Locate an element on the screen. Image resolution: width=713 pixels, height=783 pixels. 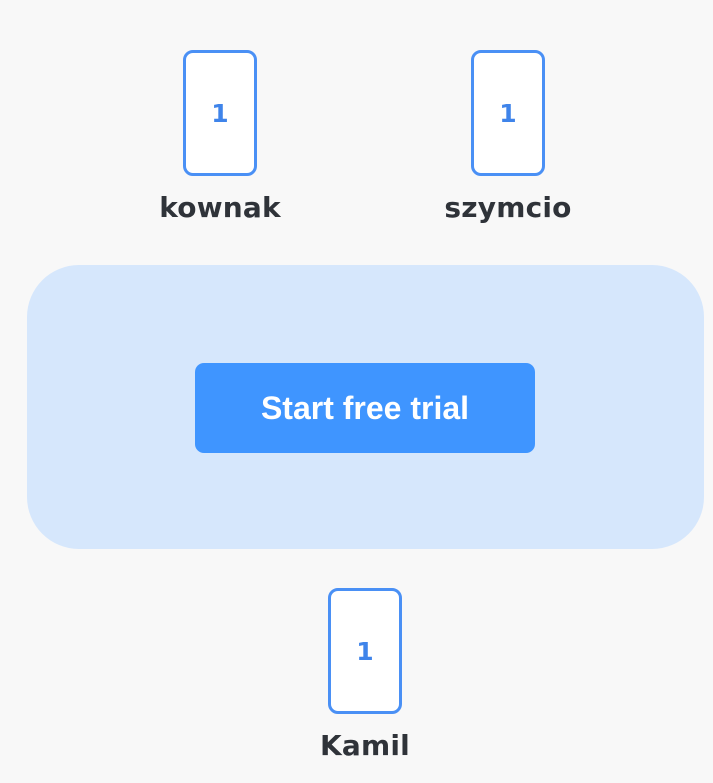
player-kownak: 1 kownak is located at coordinates (220, 145).